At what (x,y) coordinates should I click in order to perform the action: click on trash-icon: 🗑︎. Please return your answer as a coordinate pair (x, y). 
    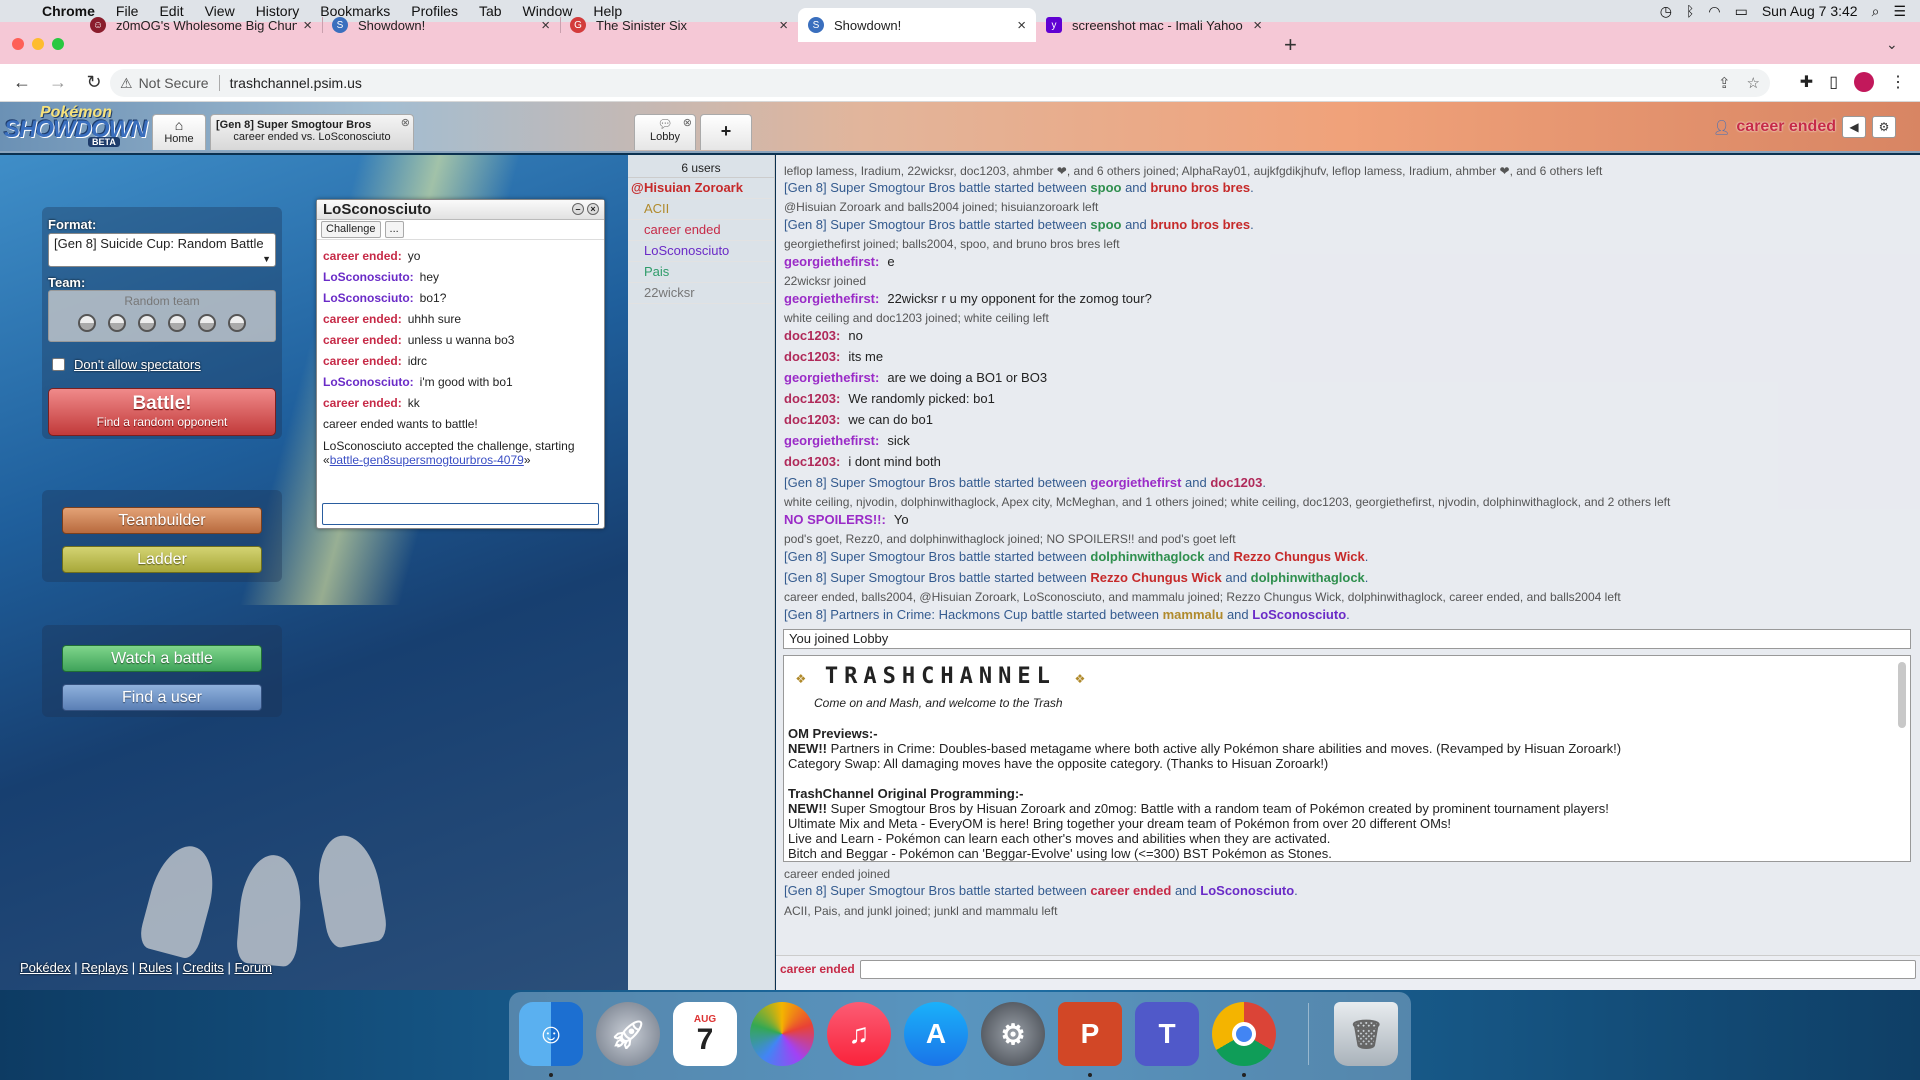
    Looking at the image, I should click on (1366, 1034).